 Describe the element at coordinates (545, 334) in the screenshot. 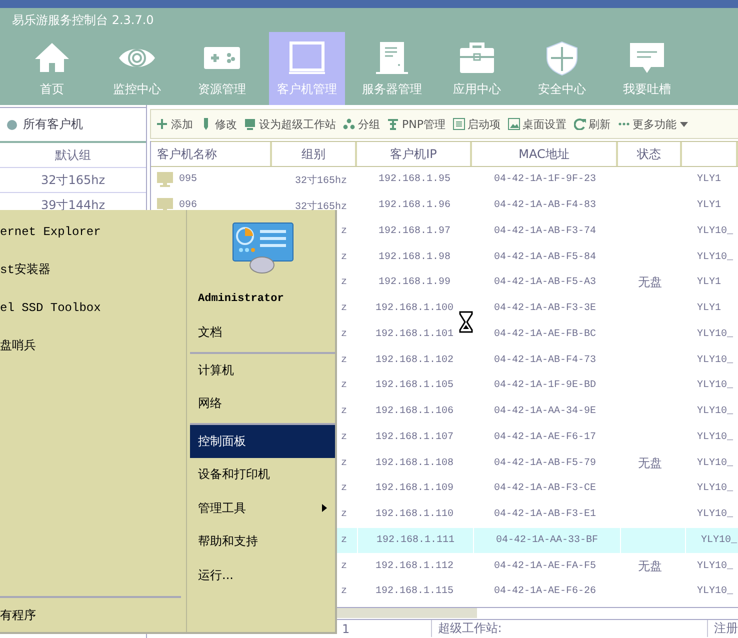

I see `table-cell: 04-42-1A-AE-FB-BC` at that location.